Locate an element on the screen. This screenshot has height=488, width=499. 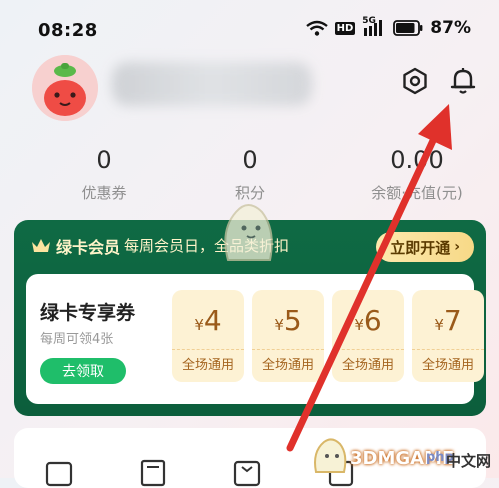
coupon-card: ¥4 全场通用 is located at coordinates (208, 336).